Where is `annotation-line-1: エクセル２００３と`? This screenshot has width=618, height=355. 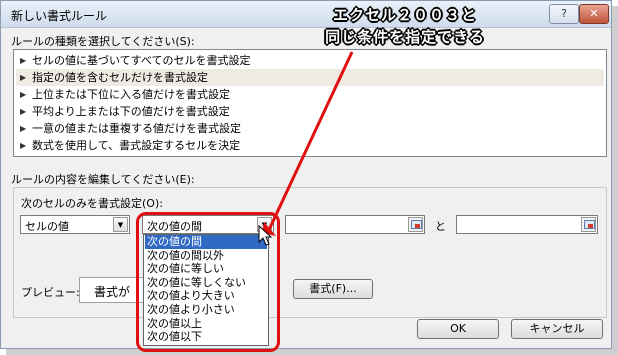 annotation-line-1: エクセル２００３と is located at coordinates (404, 15).